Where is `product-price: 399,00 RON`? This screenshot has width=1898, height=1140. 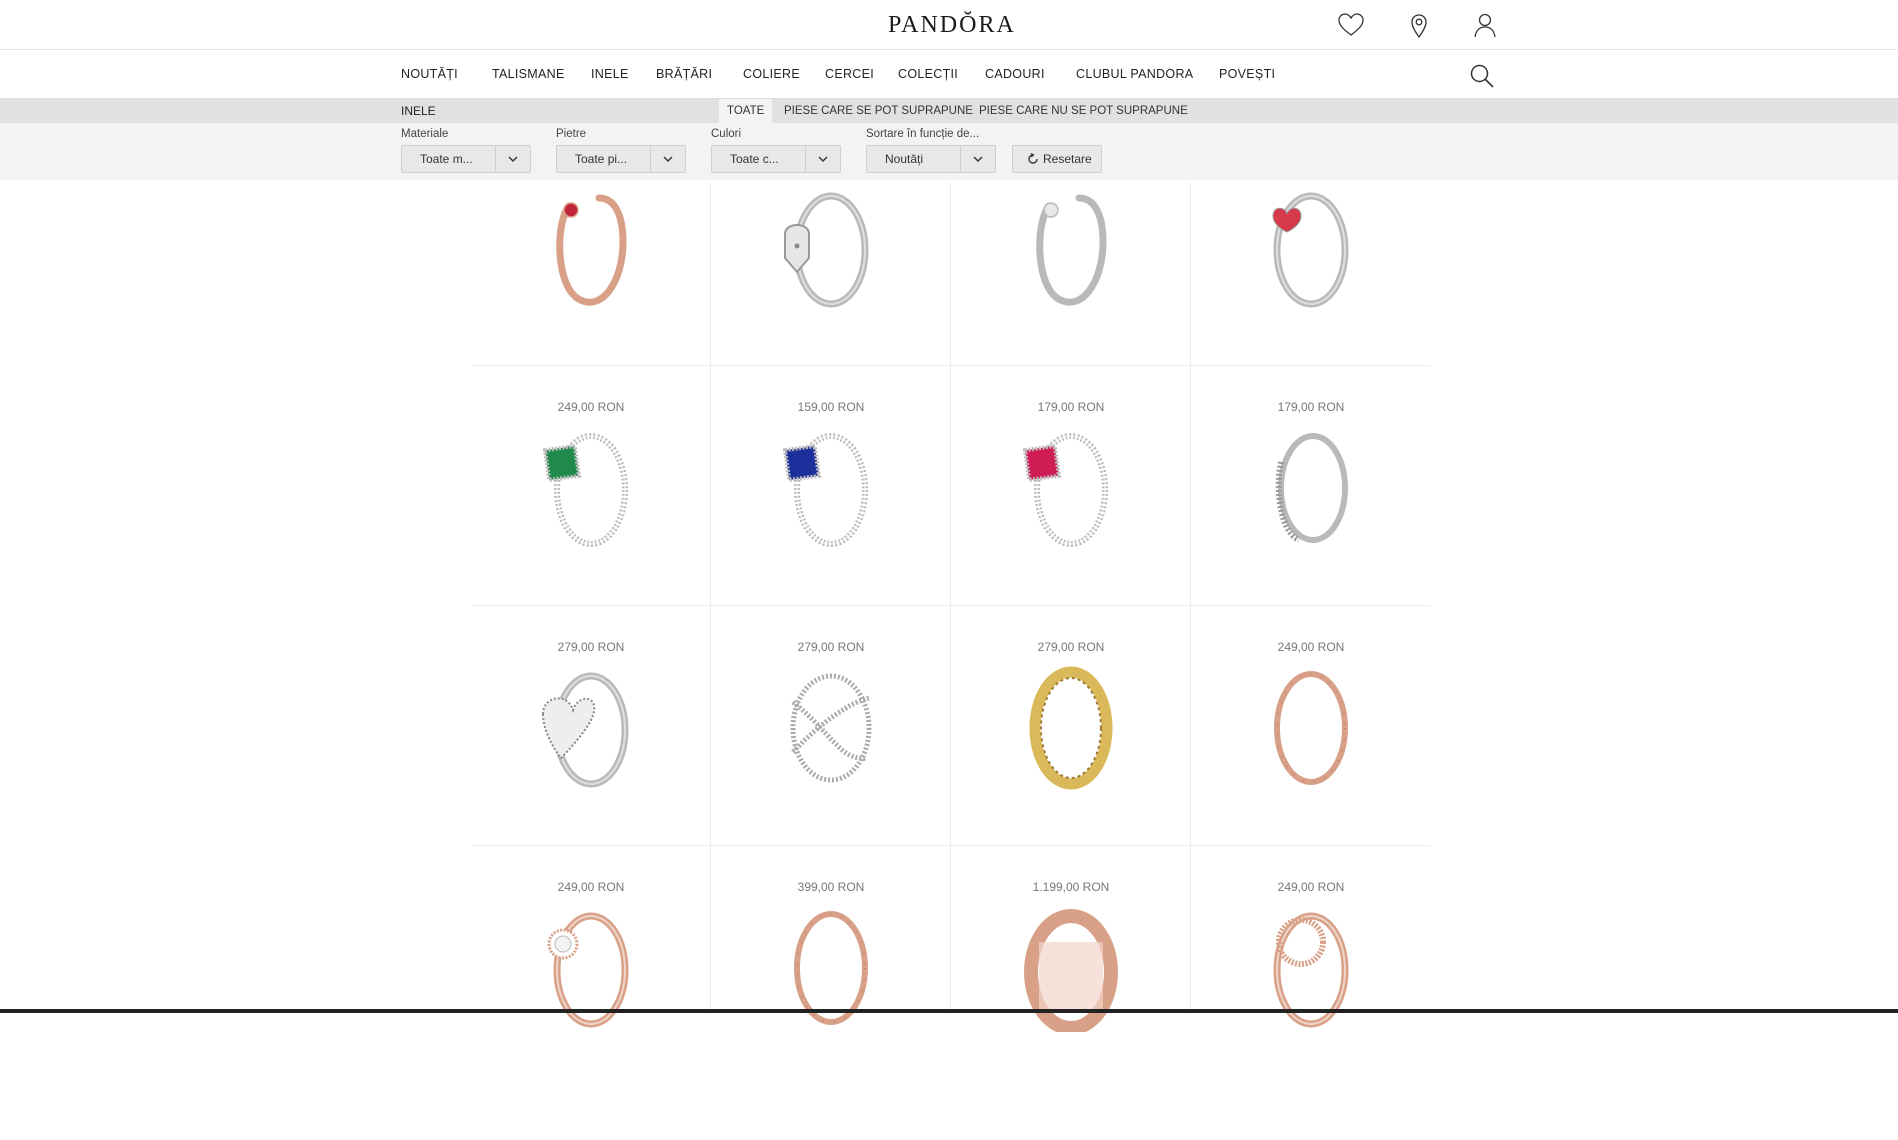
product-price: 399,00 RON is located at coordinates (831, 887).